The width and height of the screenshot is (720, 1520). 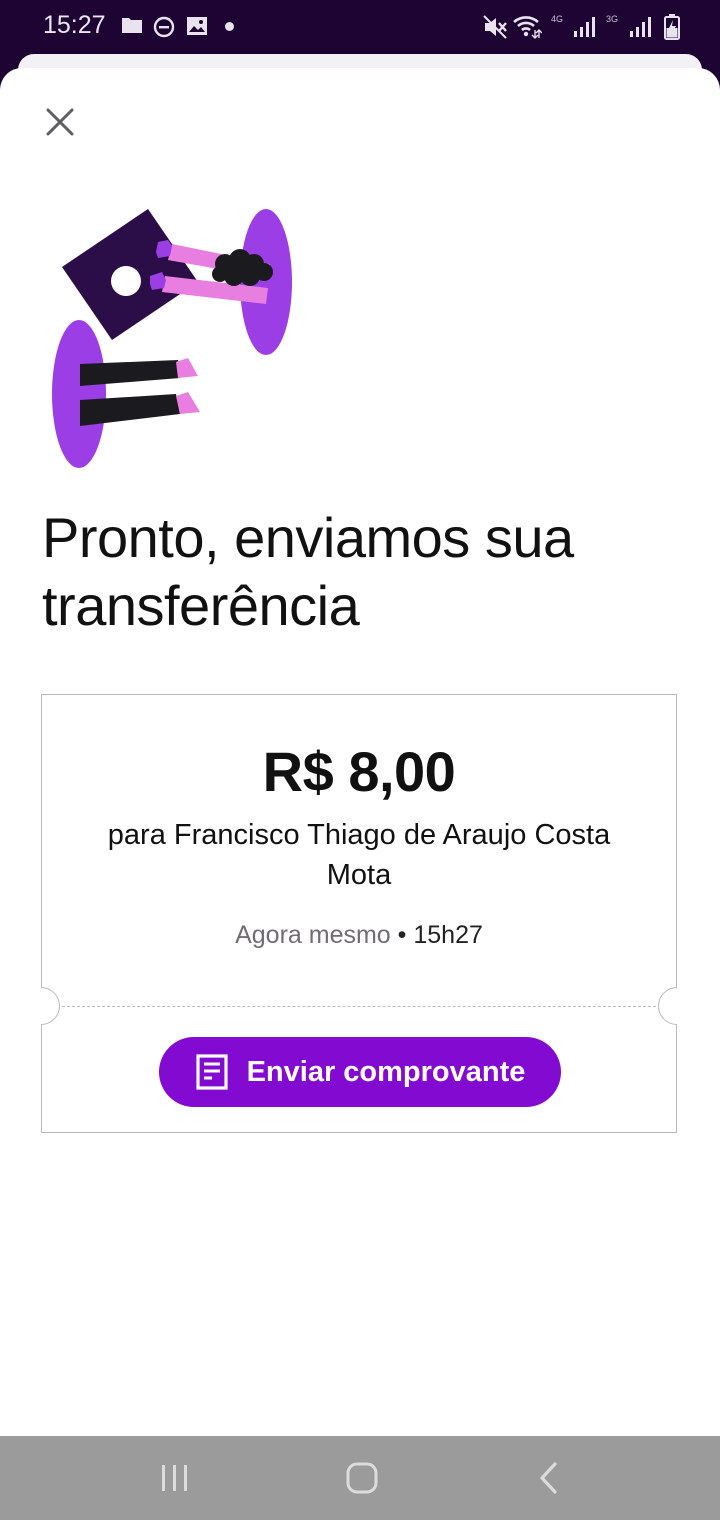 I want to click on page-title: Pronto, enviamos sua transferência, so click(x=308, y=571).